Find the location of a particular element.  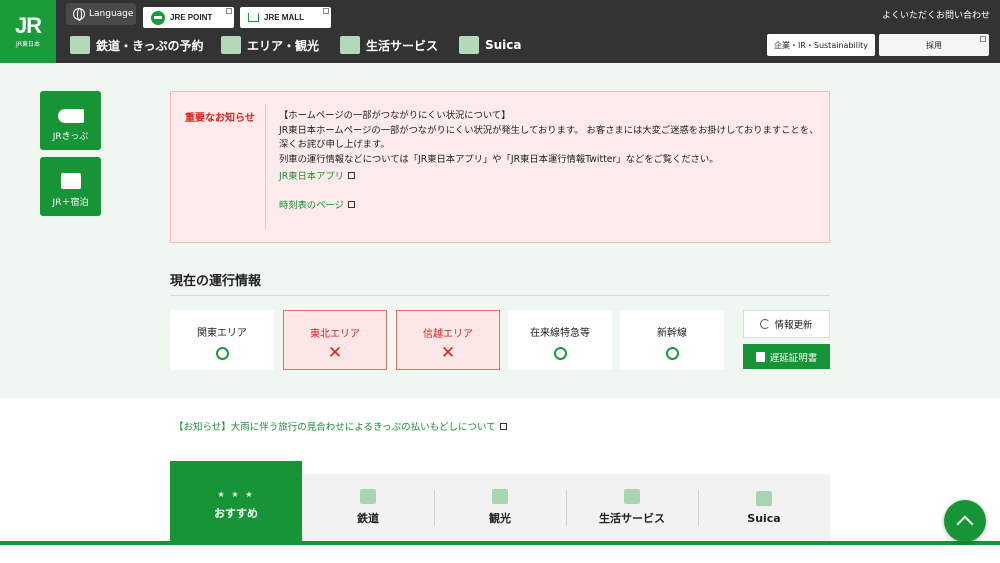

jre-point-link: JRE POINT is located at coordinates (188, 17).